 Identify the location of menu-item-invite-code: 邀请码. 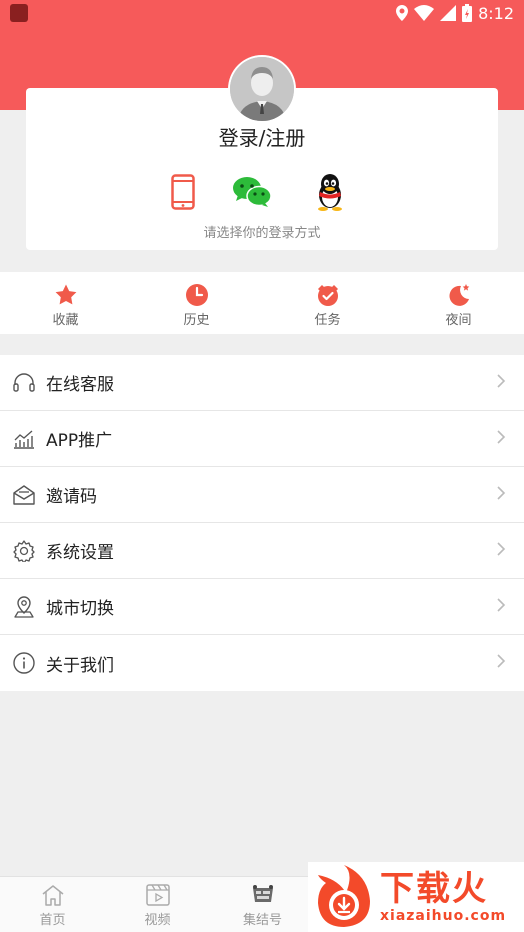
(262, 495).